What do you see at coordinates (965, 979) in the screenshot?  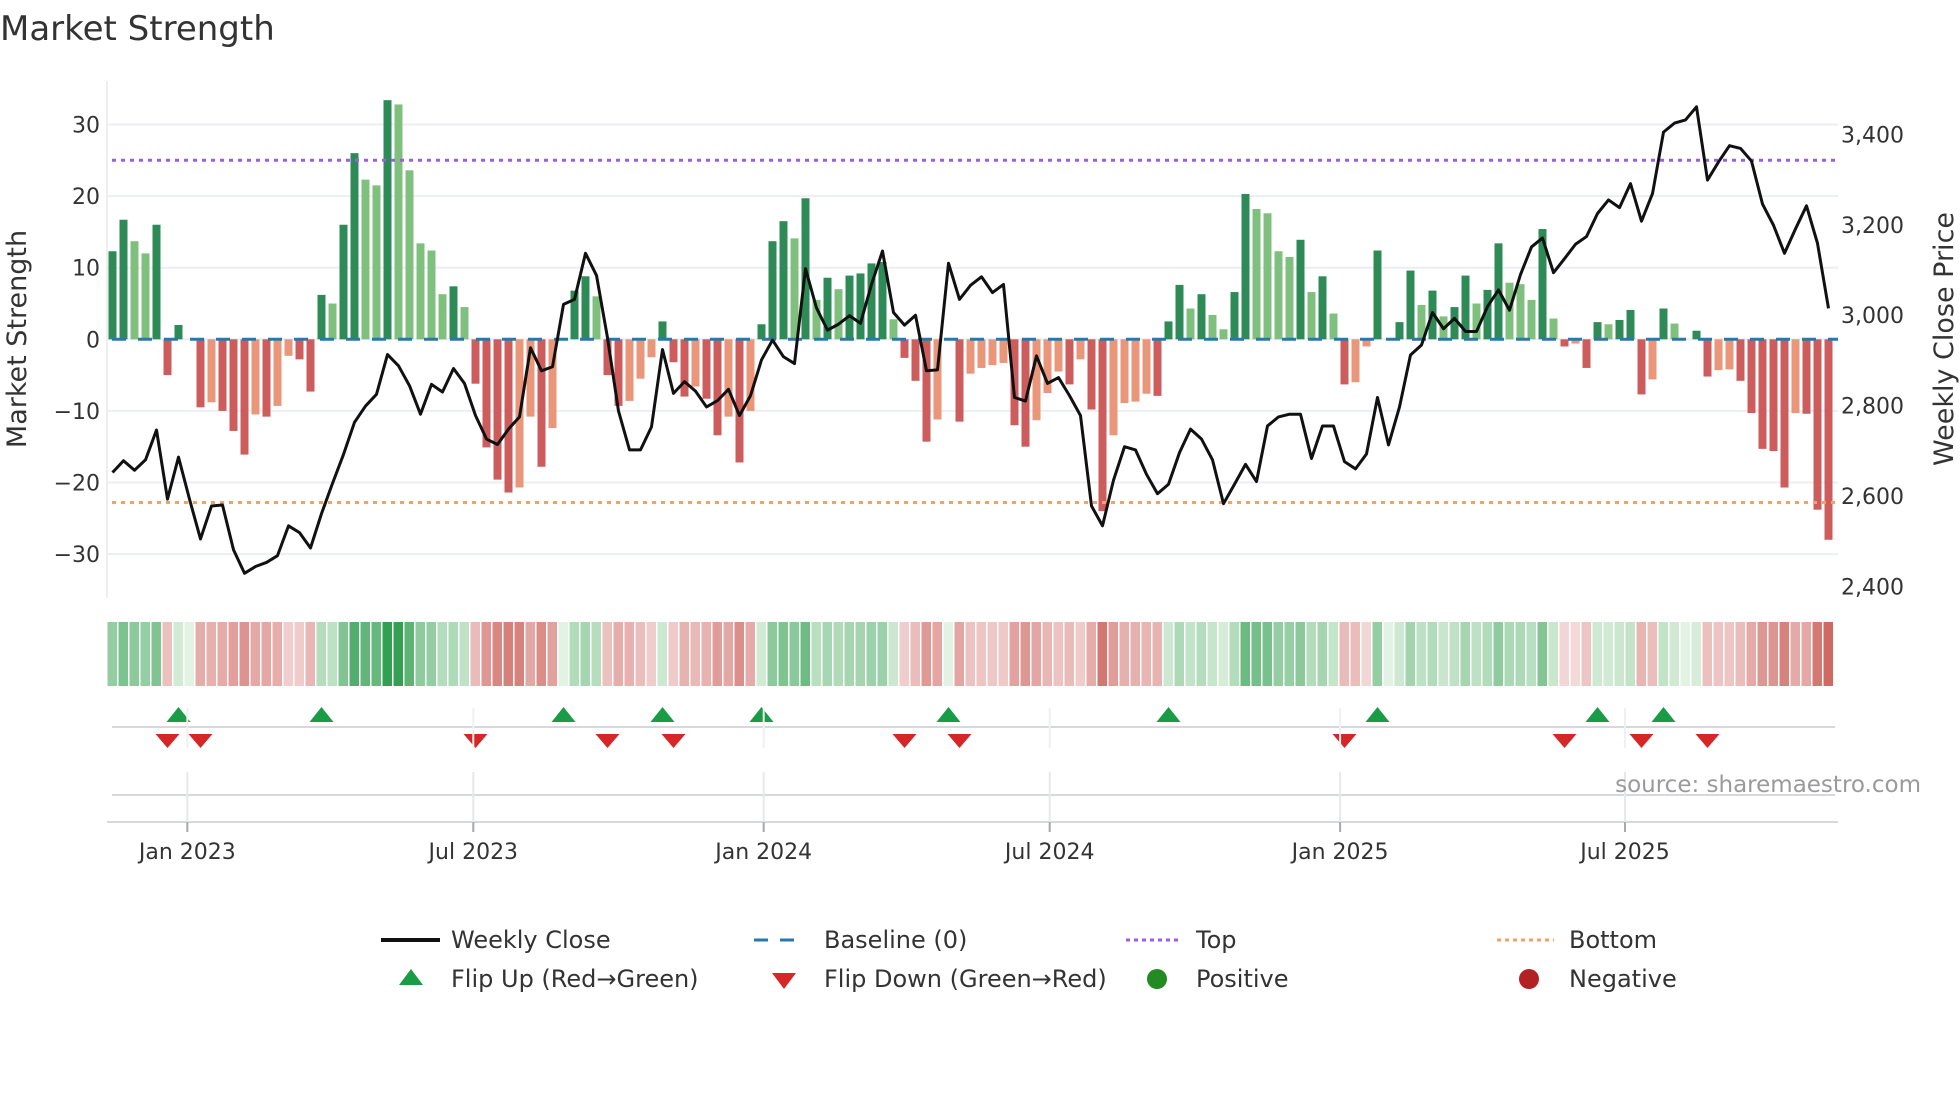 I see `legend-flip-down-label: Flip Down (Green→Red)` at bounding box center [965, 979].